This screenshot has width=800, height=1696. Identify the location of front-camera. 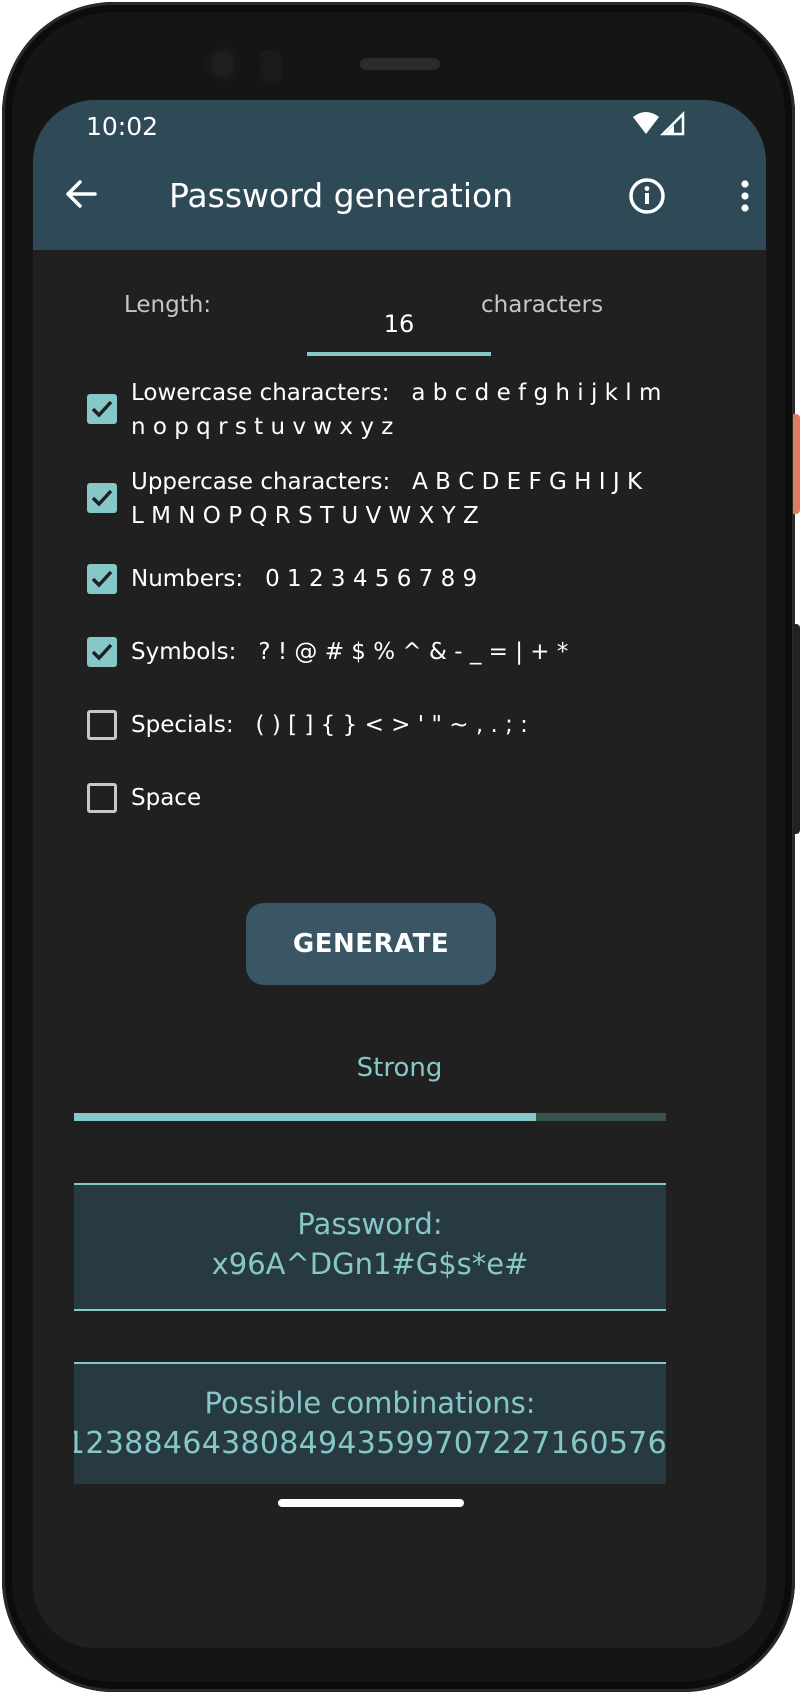
(223, 64).